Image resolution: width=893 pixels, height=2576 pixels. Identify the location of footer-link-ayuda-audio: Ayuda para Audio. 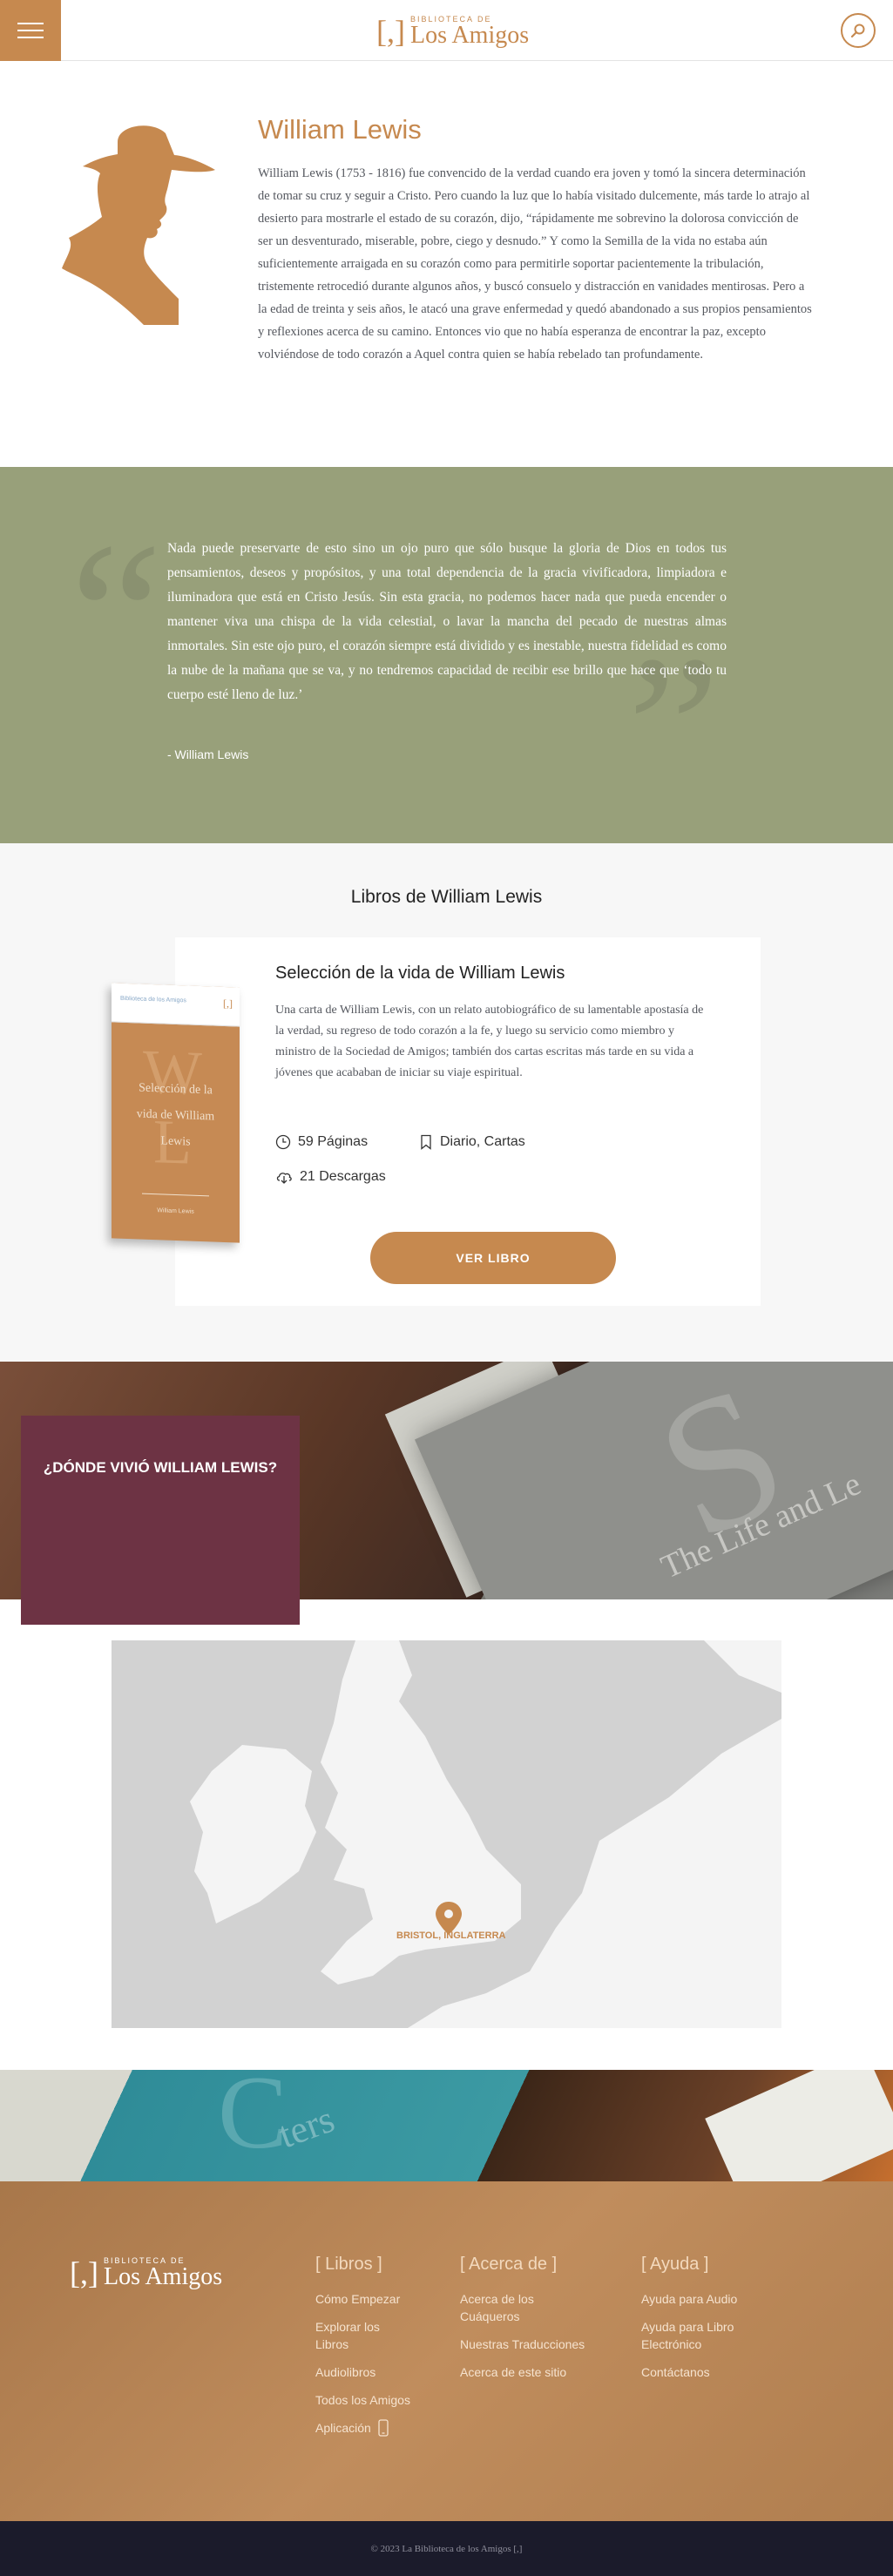
(715, 2299).